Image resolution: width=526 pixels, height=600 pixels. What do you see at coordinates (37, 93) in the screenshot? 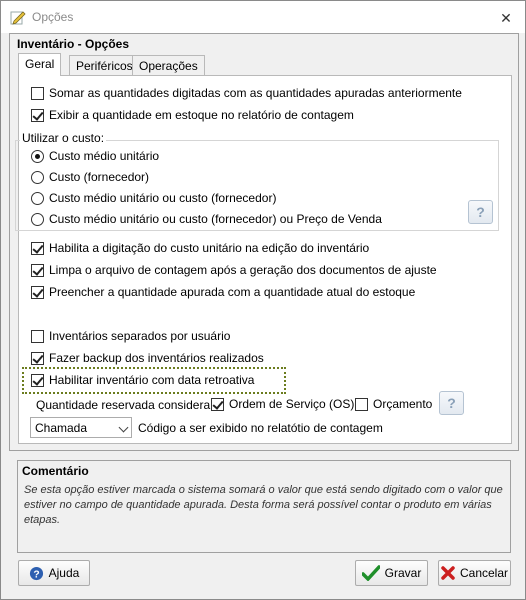
I see `somar-checkbox` at bounding box center [37, 93].